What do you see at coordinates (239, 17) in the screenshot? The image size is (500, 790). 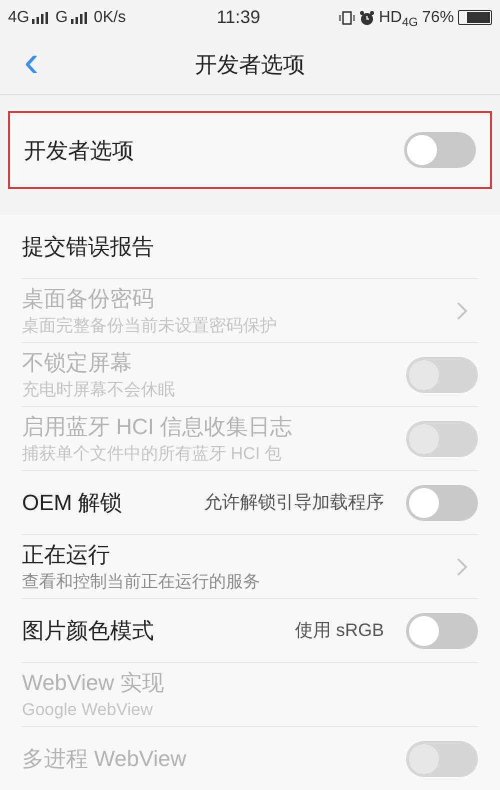 I see `clock: 11:39` at bounding box center [239, 17].